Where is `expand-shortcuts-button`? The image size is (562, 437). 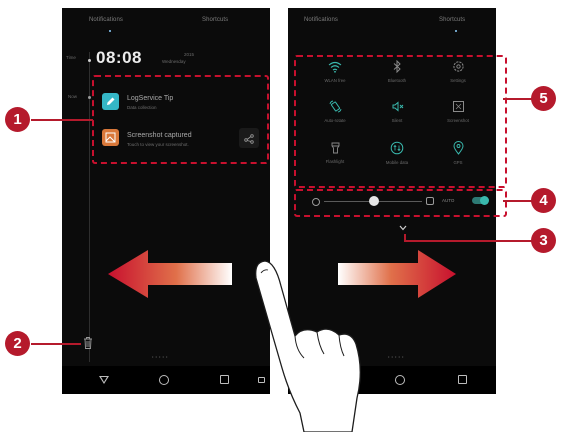 expand-shortcuts-button is located at coordinates (403, 225).